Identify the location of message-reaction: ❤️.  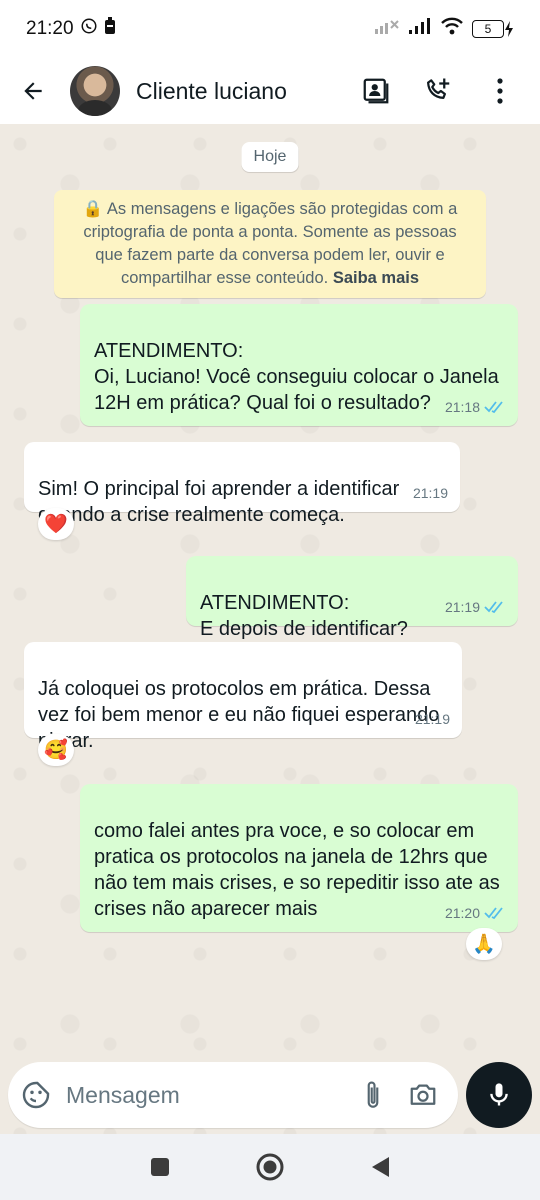
(56, 524).